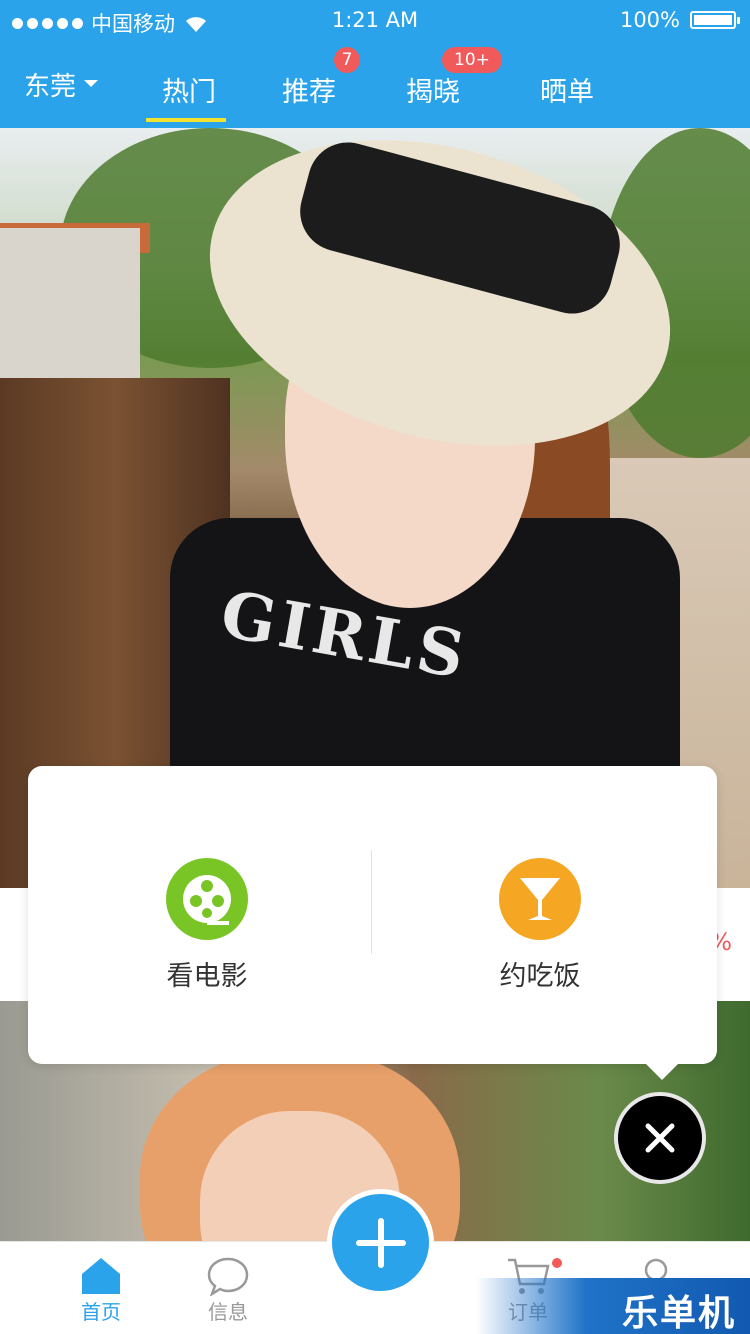 Image resolution: width=750 pixels, height=1334 pixels. Describe the element at coordinates (189, 89) in the screenshot. I see `tab-hot: 热门` at that location.